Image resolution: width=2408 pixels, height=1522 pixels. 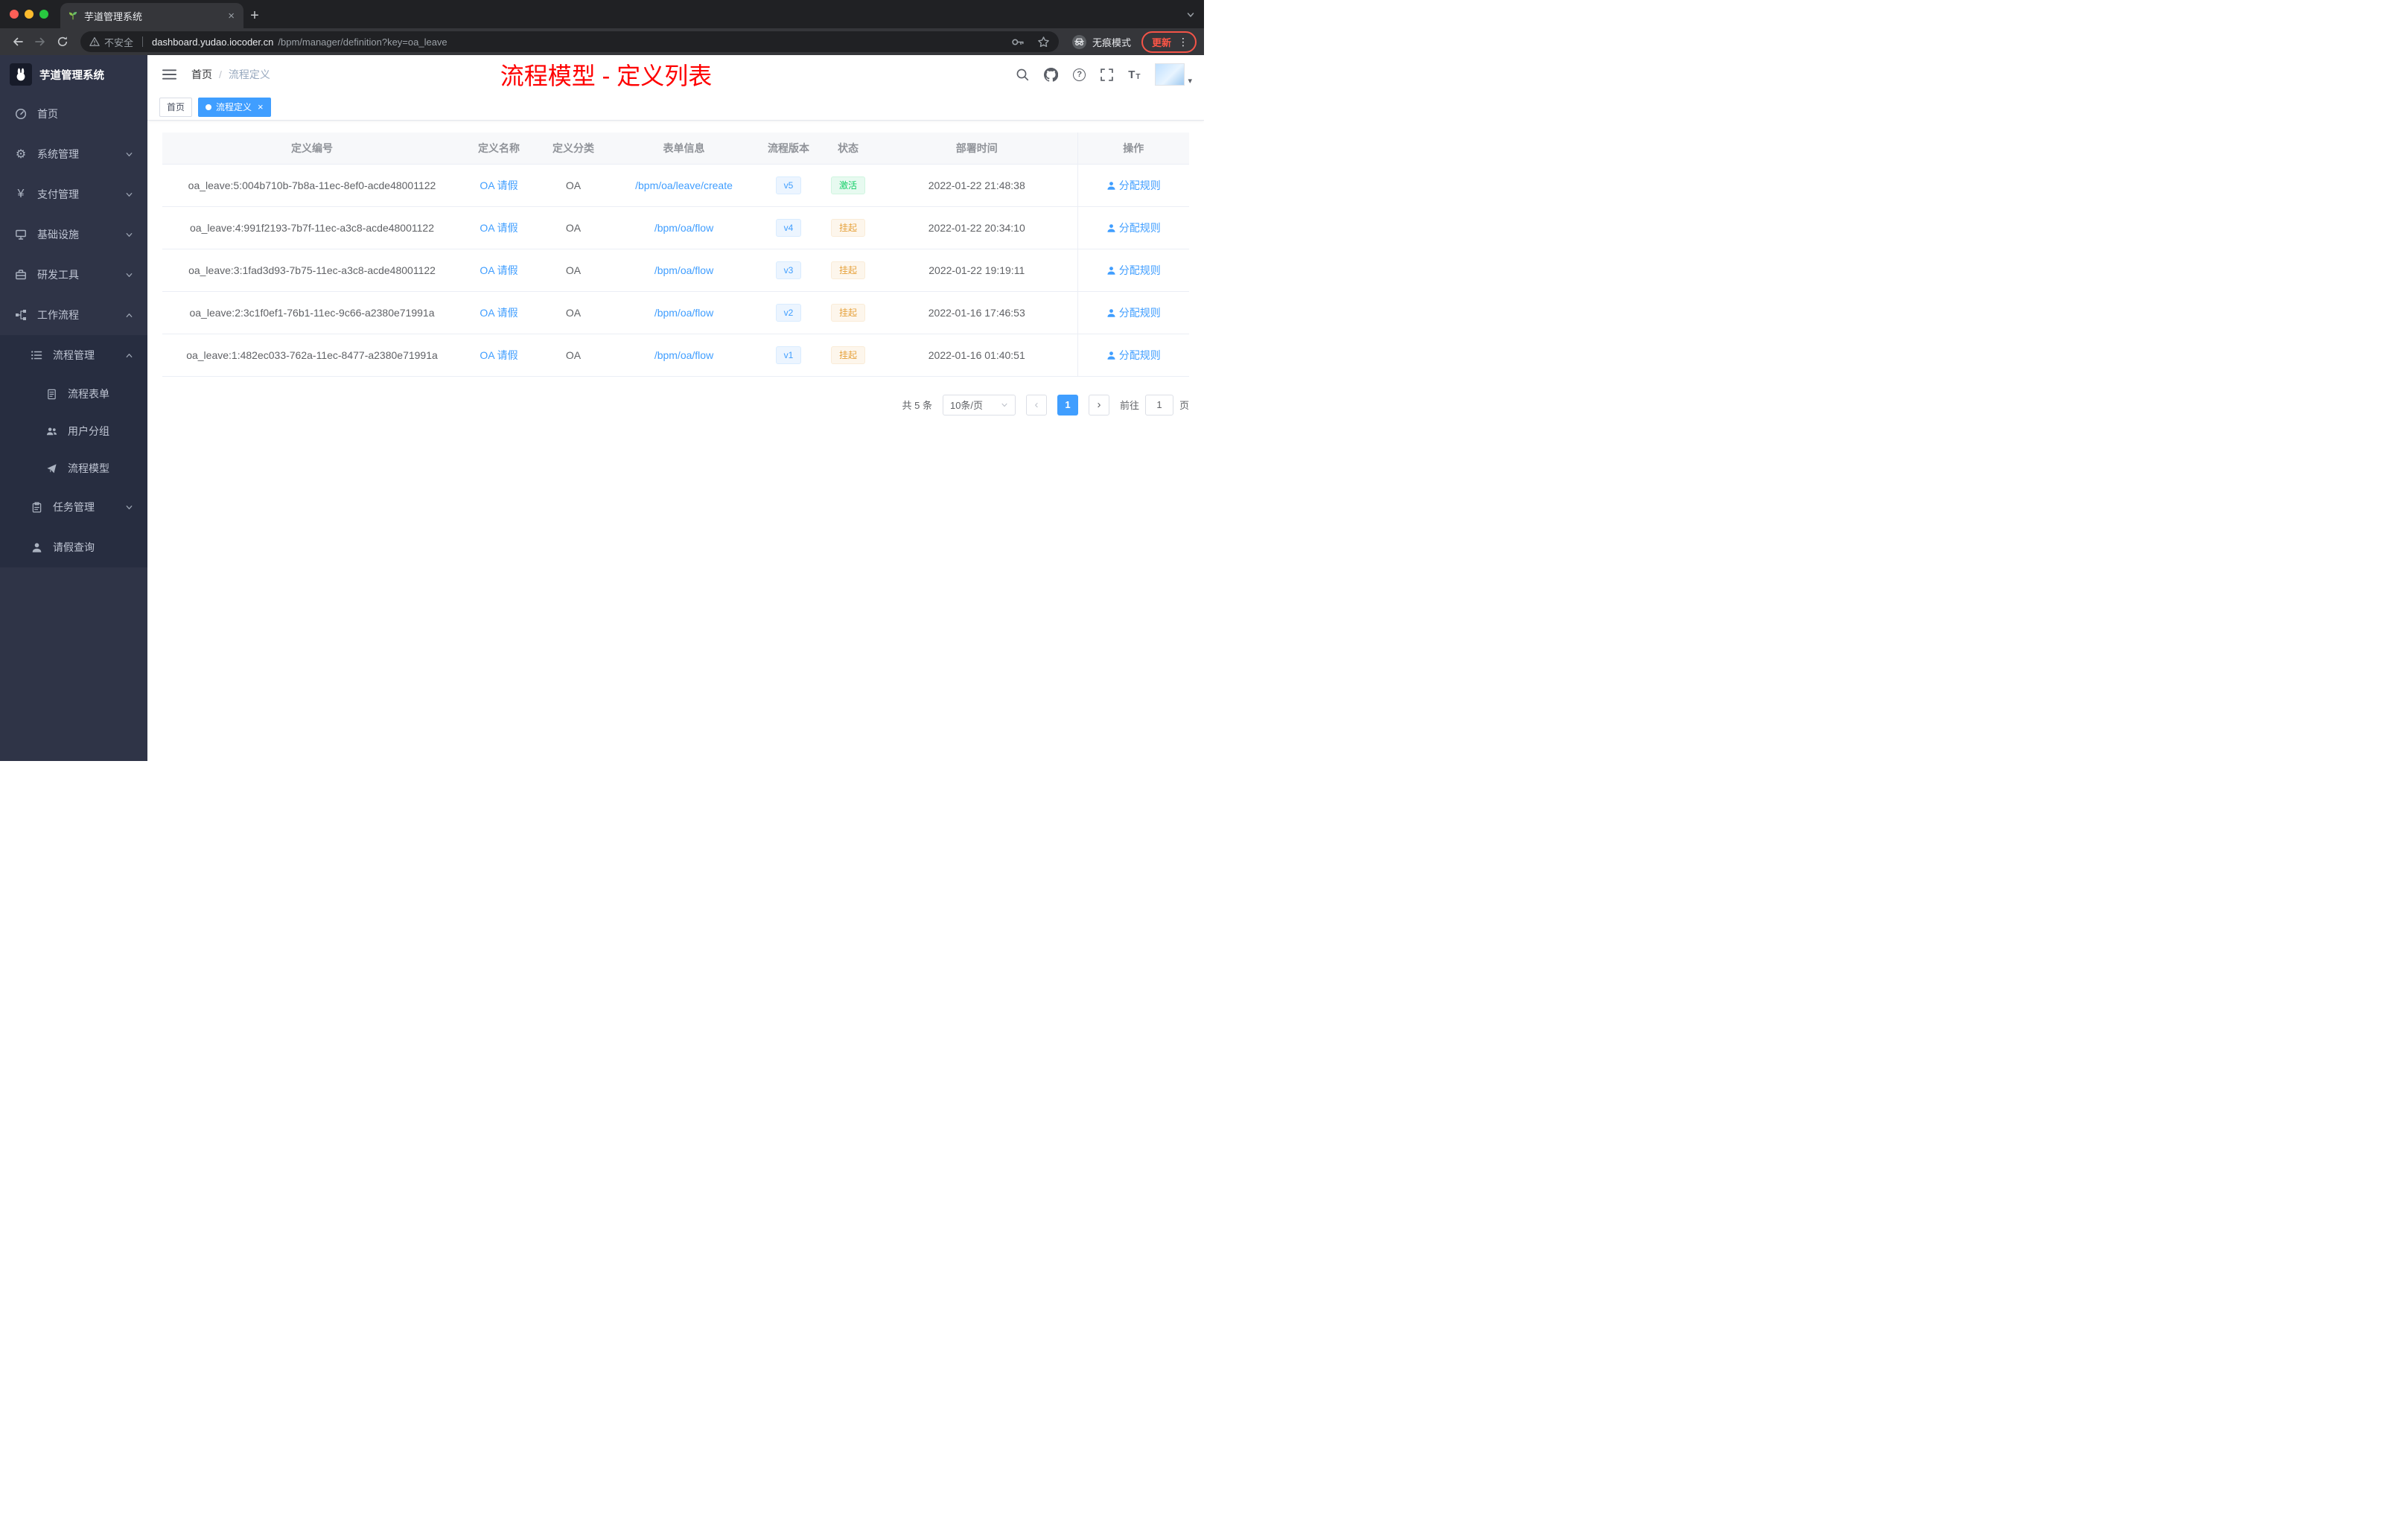 I want to click on chevron-up-icon, so click(x=129, y=355).